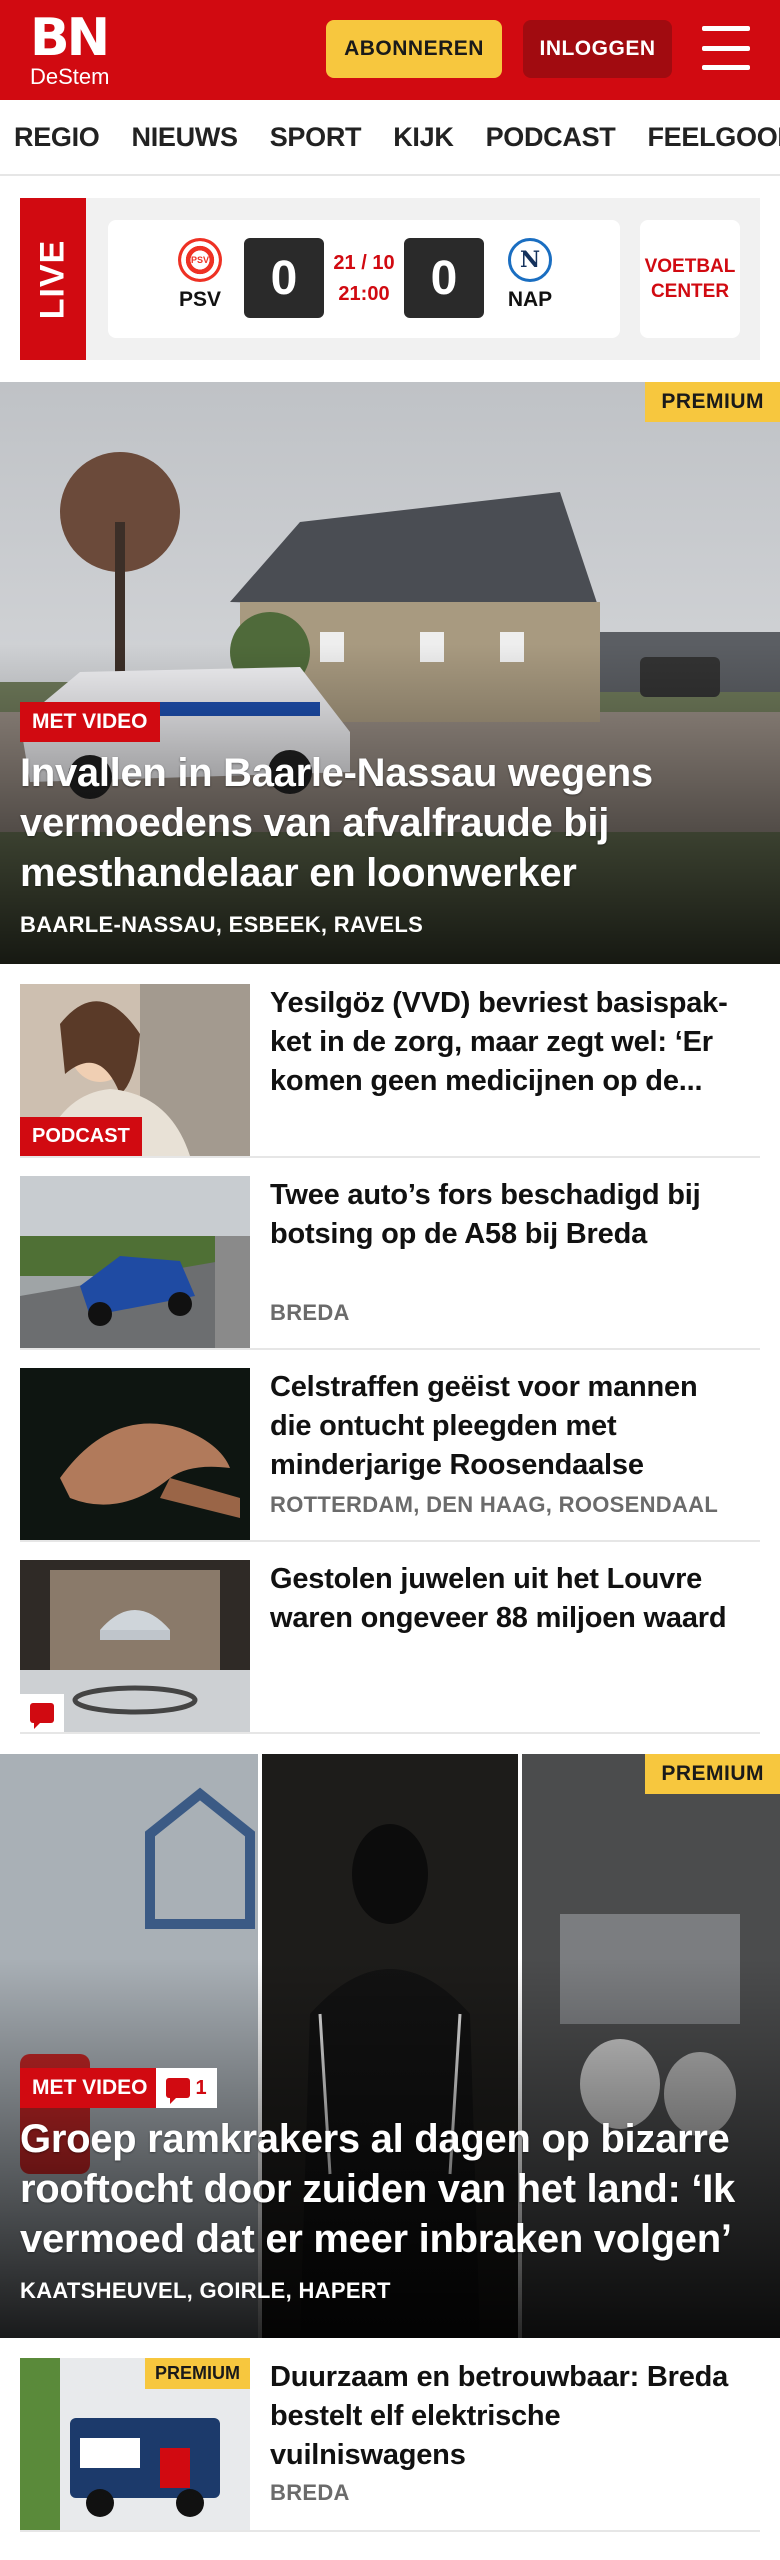 This screenshot has width=780, height=2560. I want to click on away-team: N NAP, so click(530, 275).